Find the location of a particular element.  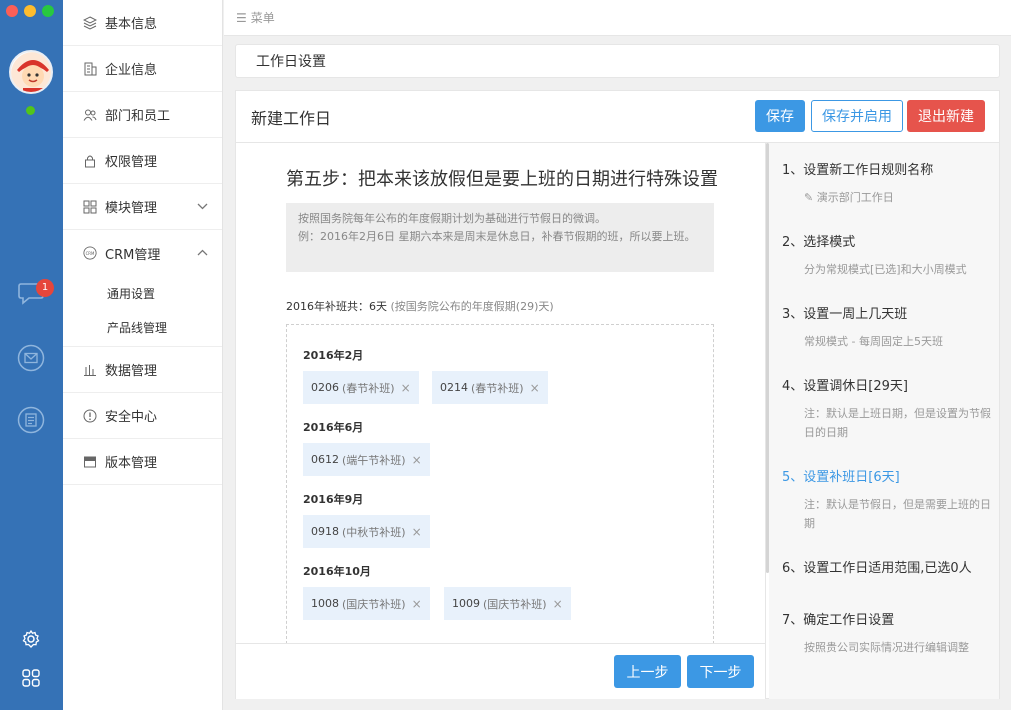

next-step-button: 下一步 is located at coordinates (720, 671).